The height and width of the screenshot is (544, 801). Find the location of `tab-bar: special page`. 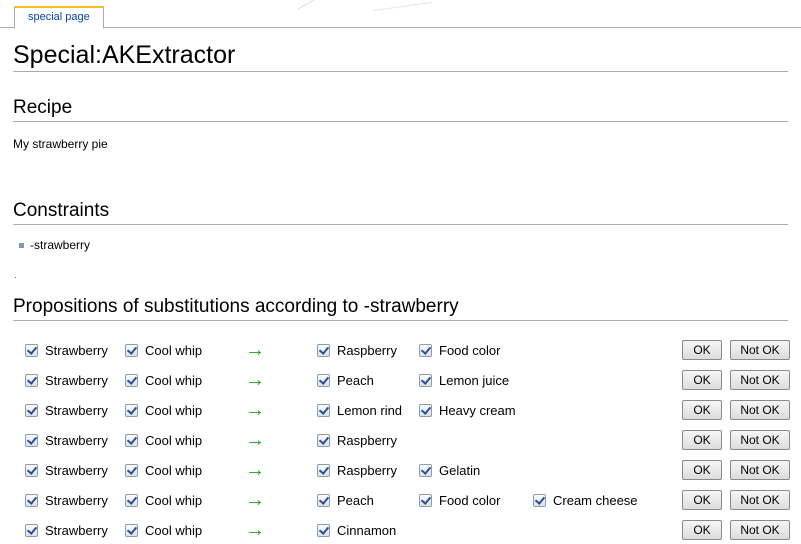

tab-bar: special page is located at coordinates (400, 14).